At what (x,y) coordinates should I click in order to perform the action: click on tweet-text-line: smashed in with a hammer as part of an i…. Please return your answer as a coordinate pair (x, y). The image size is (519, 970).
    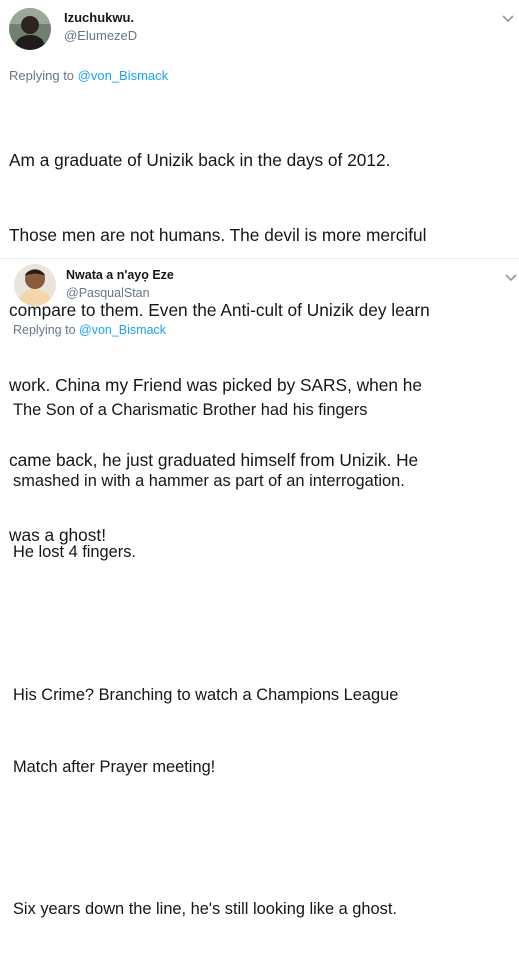
    Looking at the image, I should click on (209, 480).